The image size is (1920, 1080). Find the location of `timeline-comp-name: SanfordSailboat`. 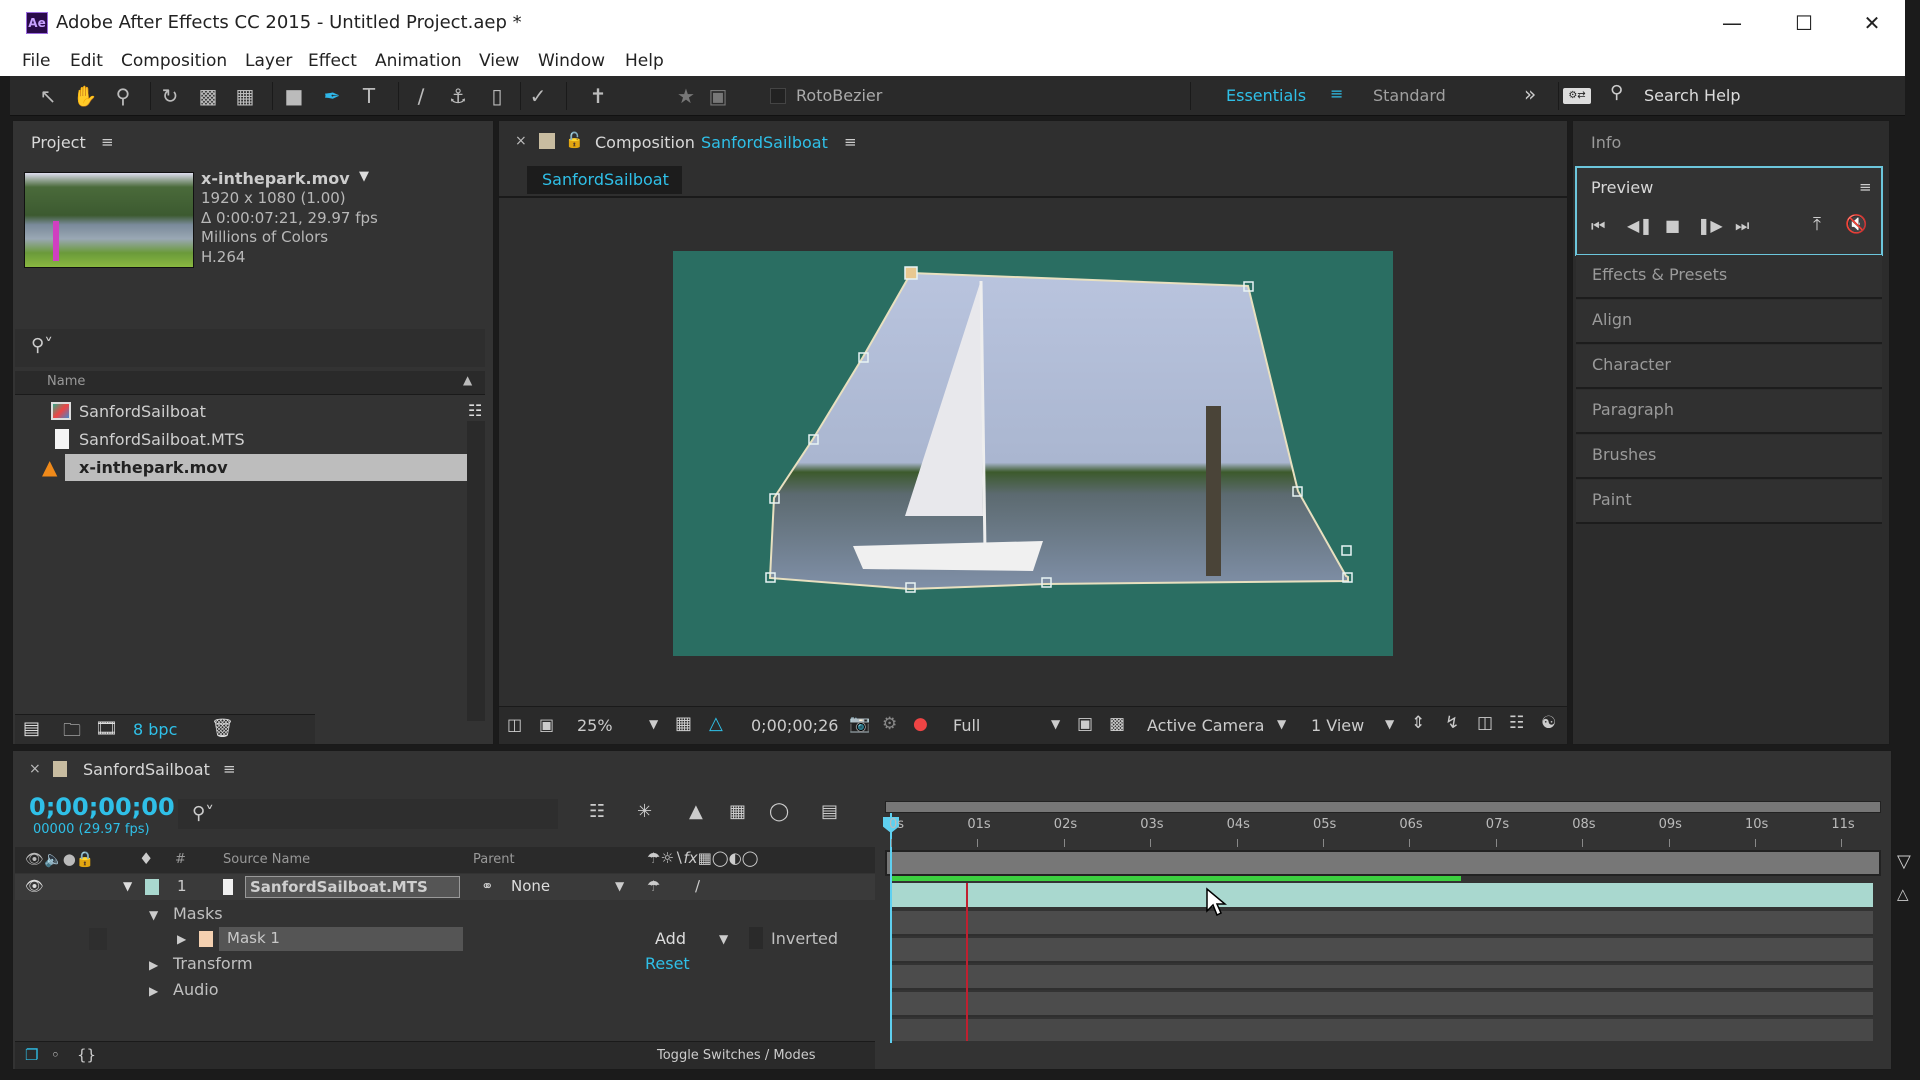

timeline-comp-name: SanfordSailboat is located at coordinates (146, 769).